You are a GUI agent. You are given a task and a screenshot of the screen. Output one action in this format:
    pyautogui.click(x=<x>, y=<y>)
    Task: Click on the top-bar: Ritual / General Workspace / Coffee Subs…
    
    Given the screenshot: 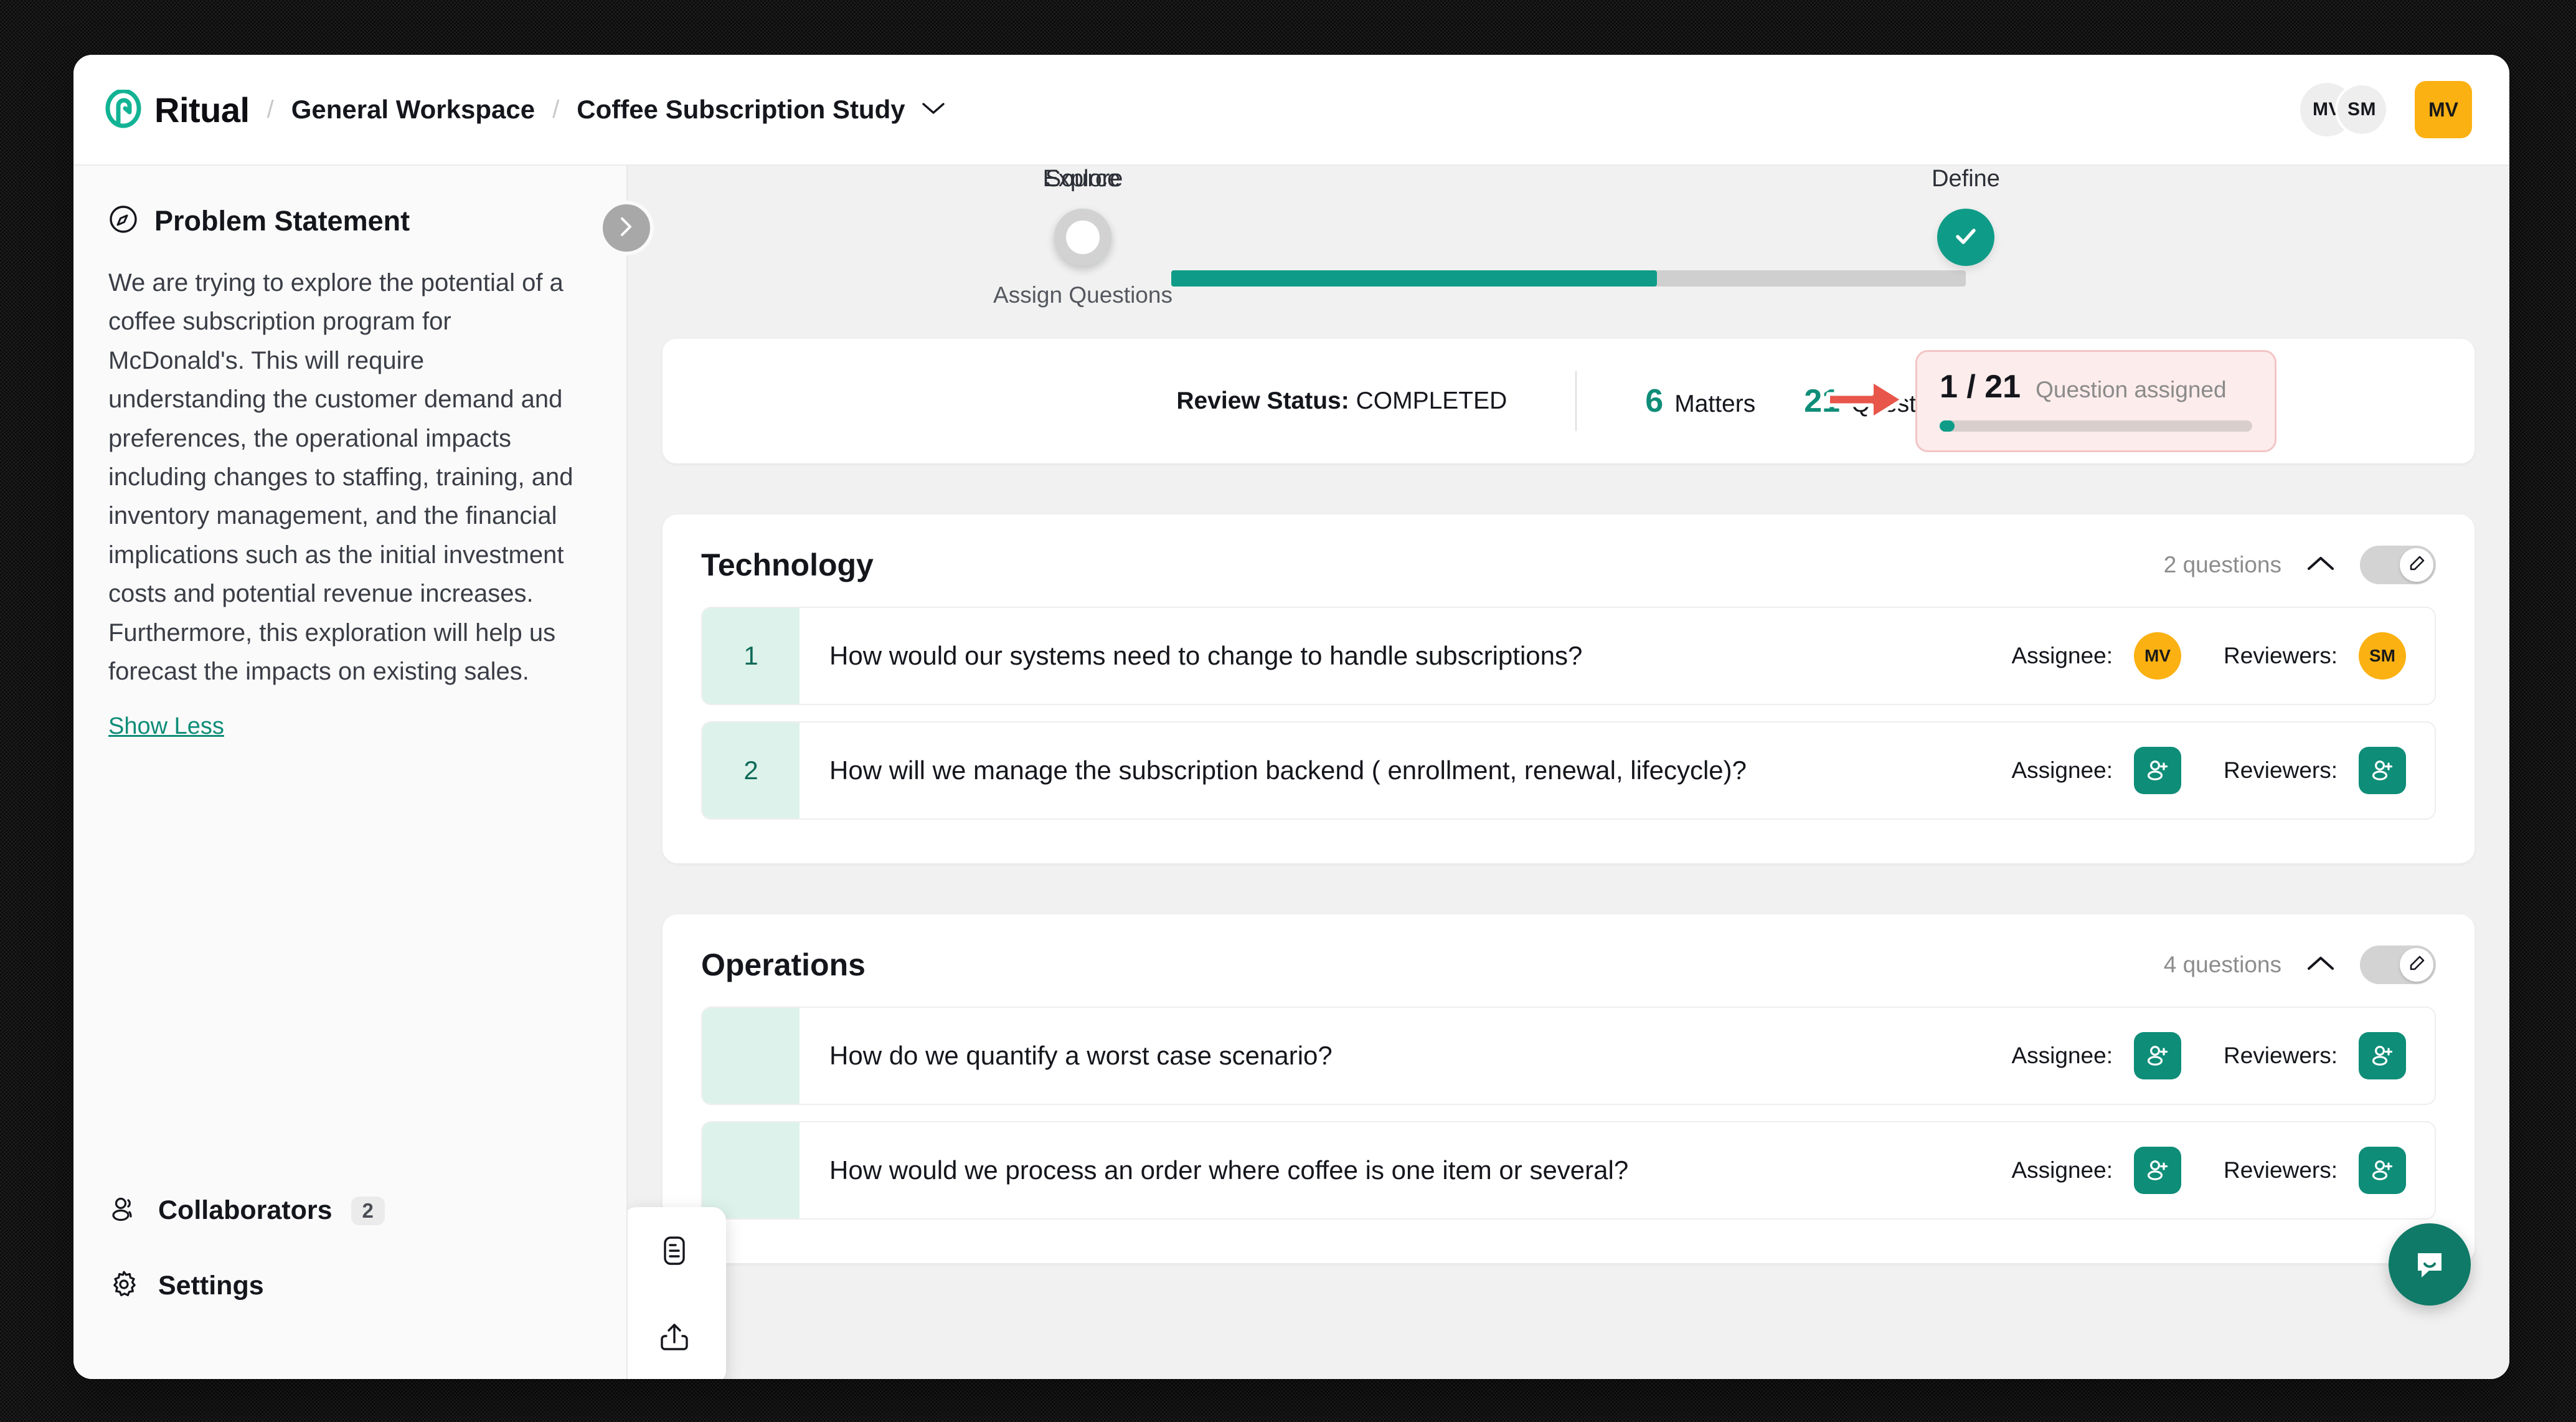 What is the action you would take?
    pyautogui.click(x=1291, y=110)
    